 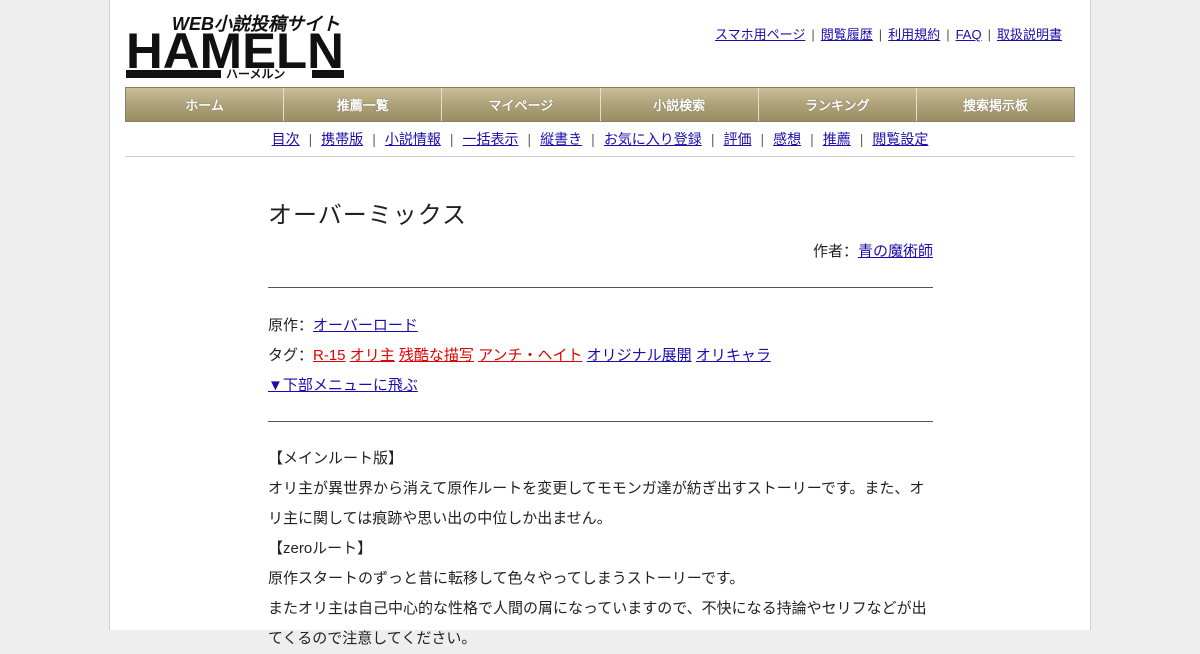 What do you see at coordinates (600, 156) in the screenshot?
I see `subnav-divider` at bounding box center [600, 156].